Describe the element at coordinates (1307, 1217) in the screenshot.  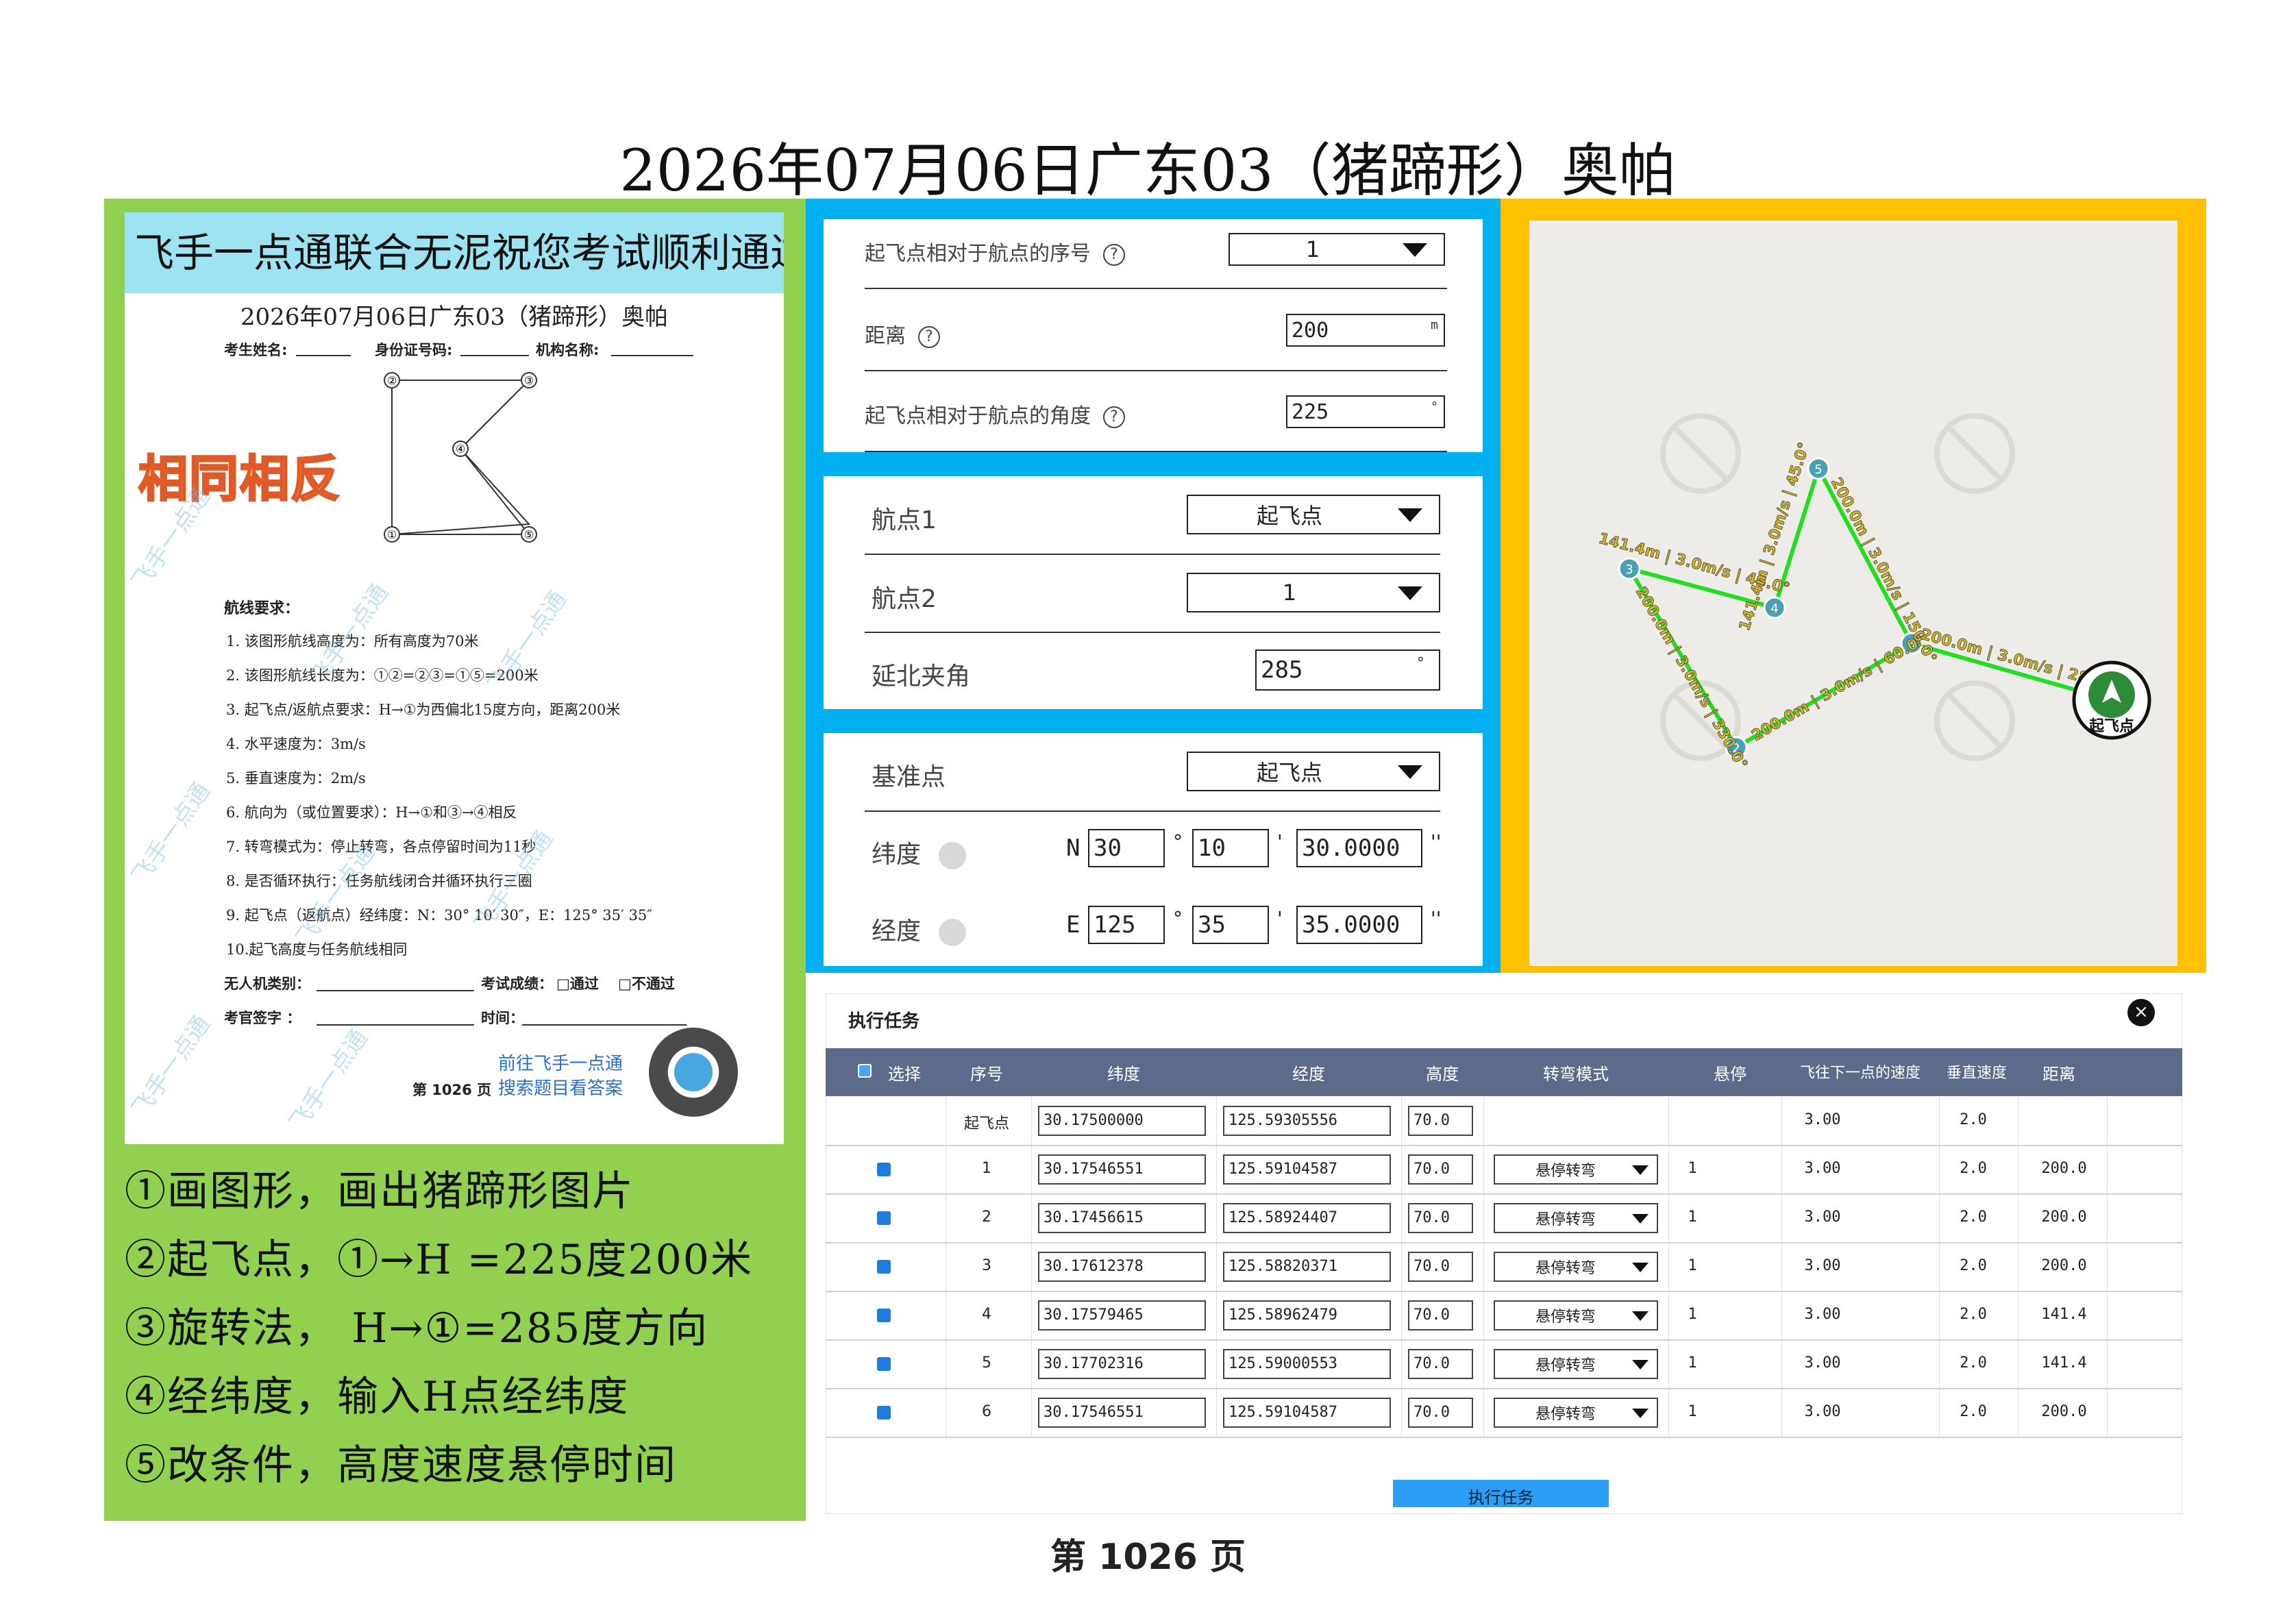
I see `row-lon-input: 125.58924407` at that location.